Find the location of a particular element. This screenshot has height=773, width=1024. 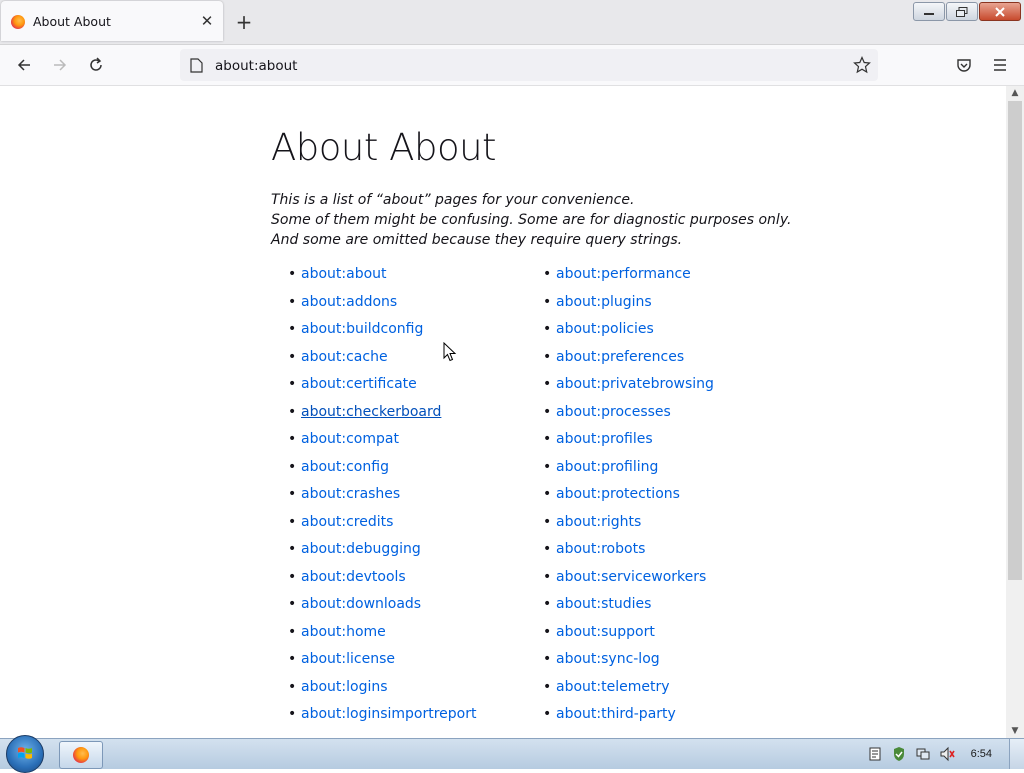

about-link: about:plugins is located at coordinates (604, 302).